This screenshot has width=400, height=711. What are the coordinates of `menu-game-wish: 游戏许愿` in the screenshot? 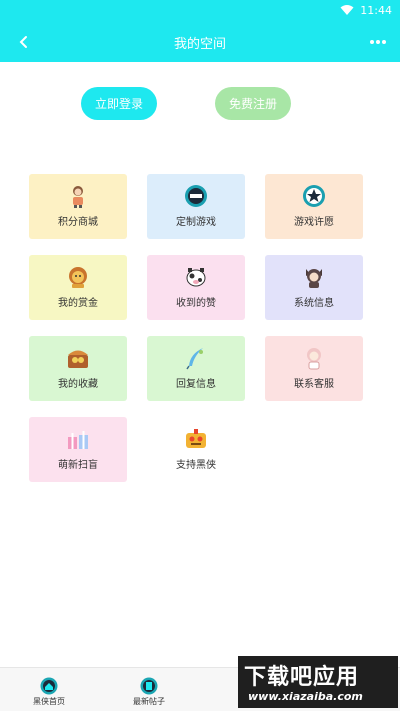 It's located at (314, 206).